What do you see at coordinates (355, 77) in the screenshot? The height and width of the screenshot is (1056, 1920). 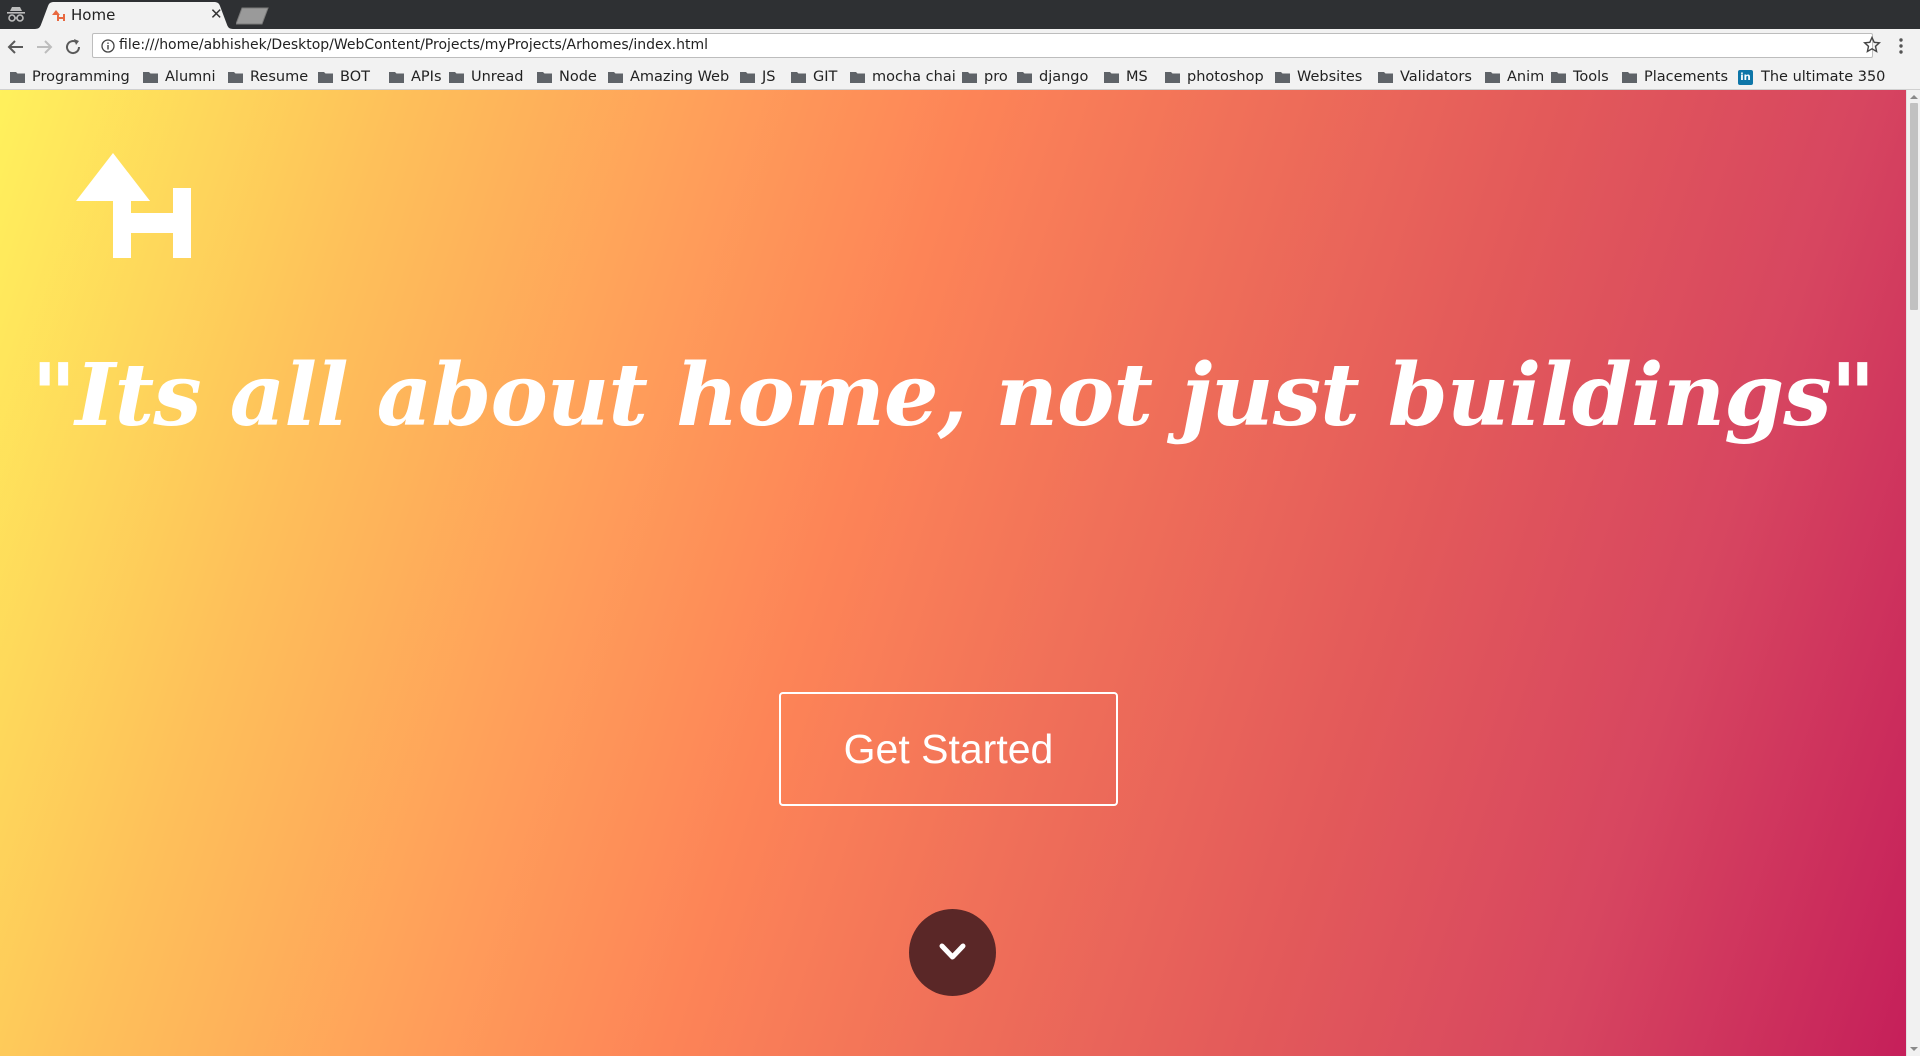 I see `bookmark-label: BOT` at bounding box center [355, 77].